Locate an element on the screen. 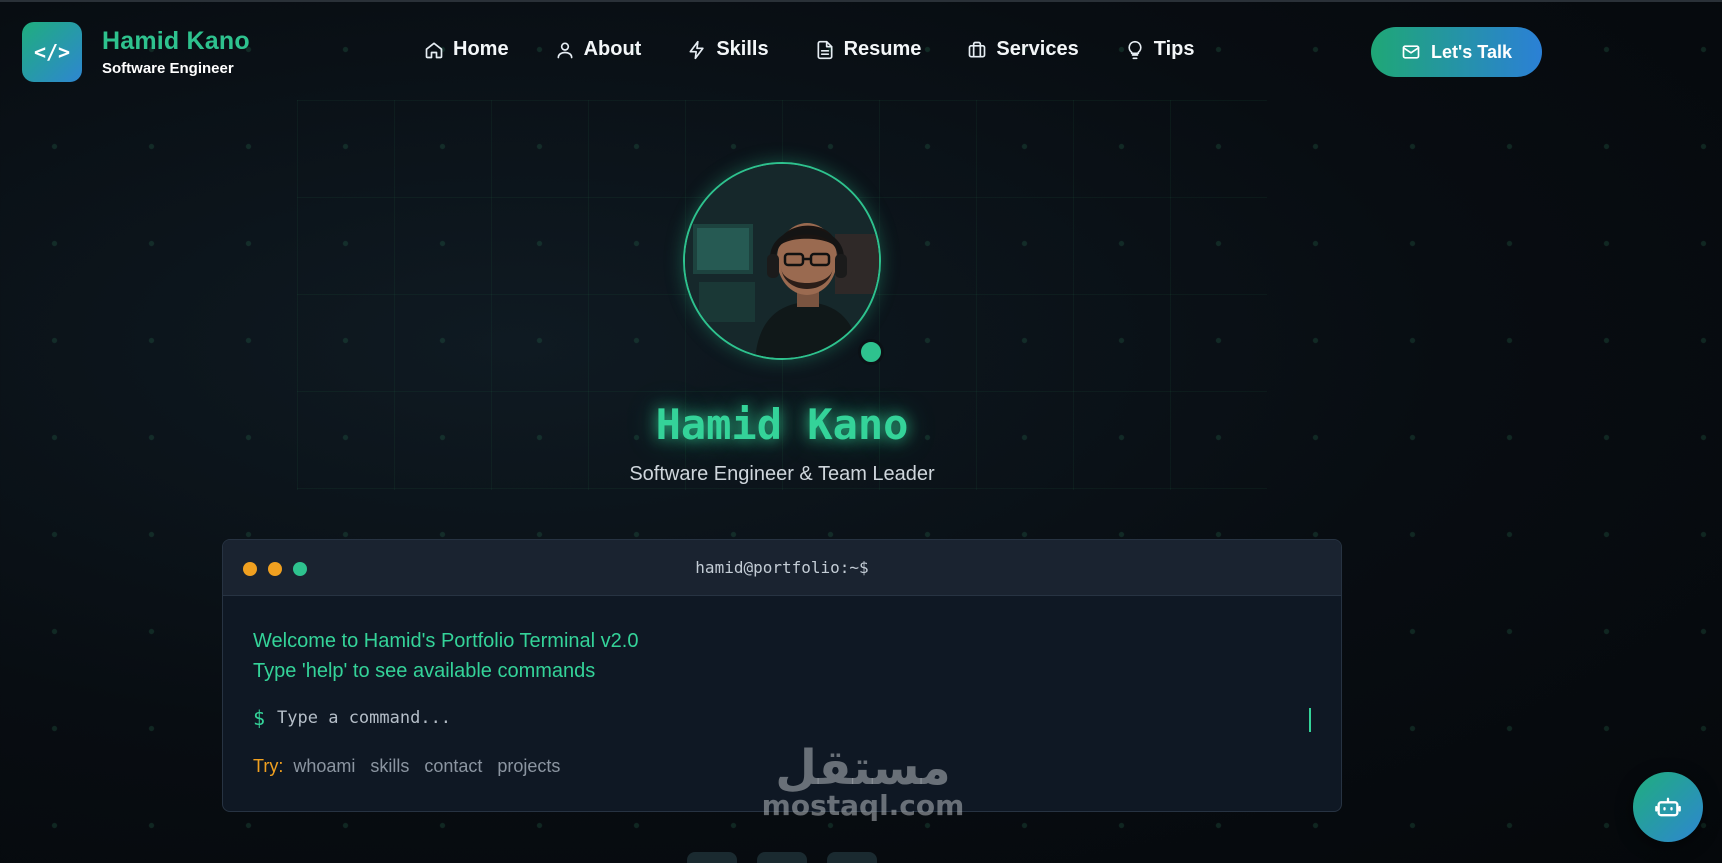  try-label: Try: is located at coordinates (268, 766).